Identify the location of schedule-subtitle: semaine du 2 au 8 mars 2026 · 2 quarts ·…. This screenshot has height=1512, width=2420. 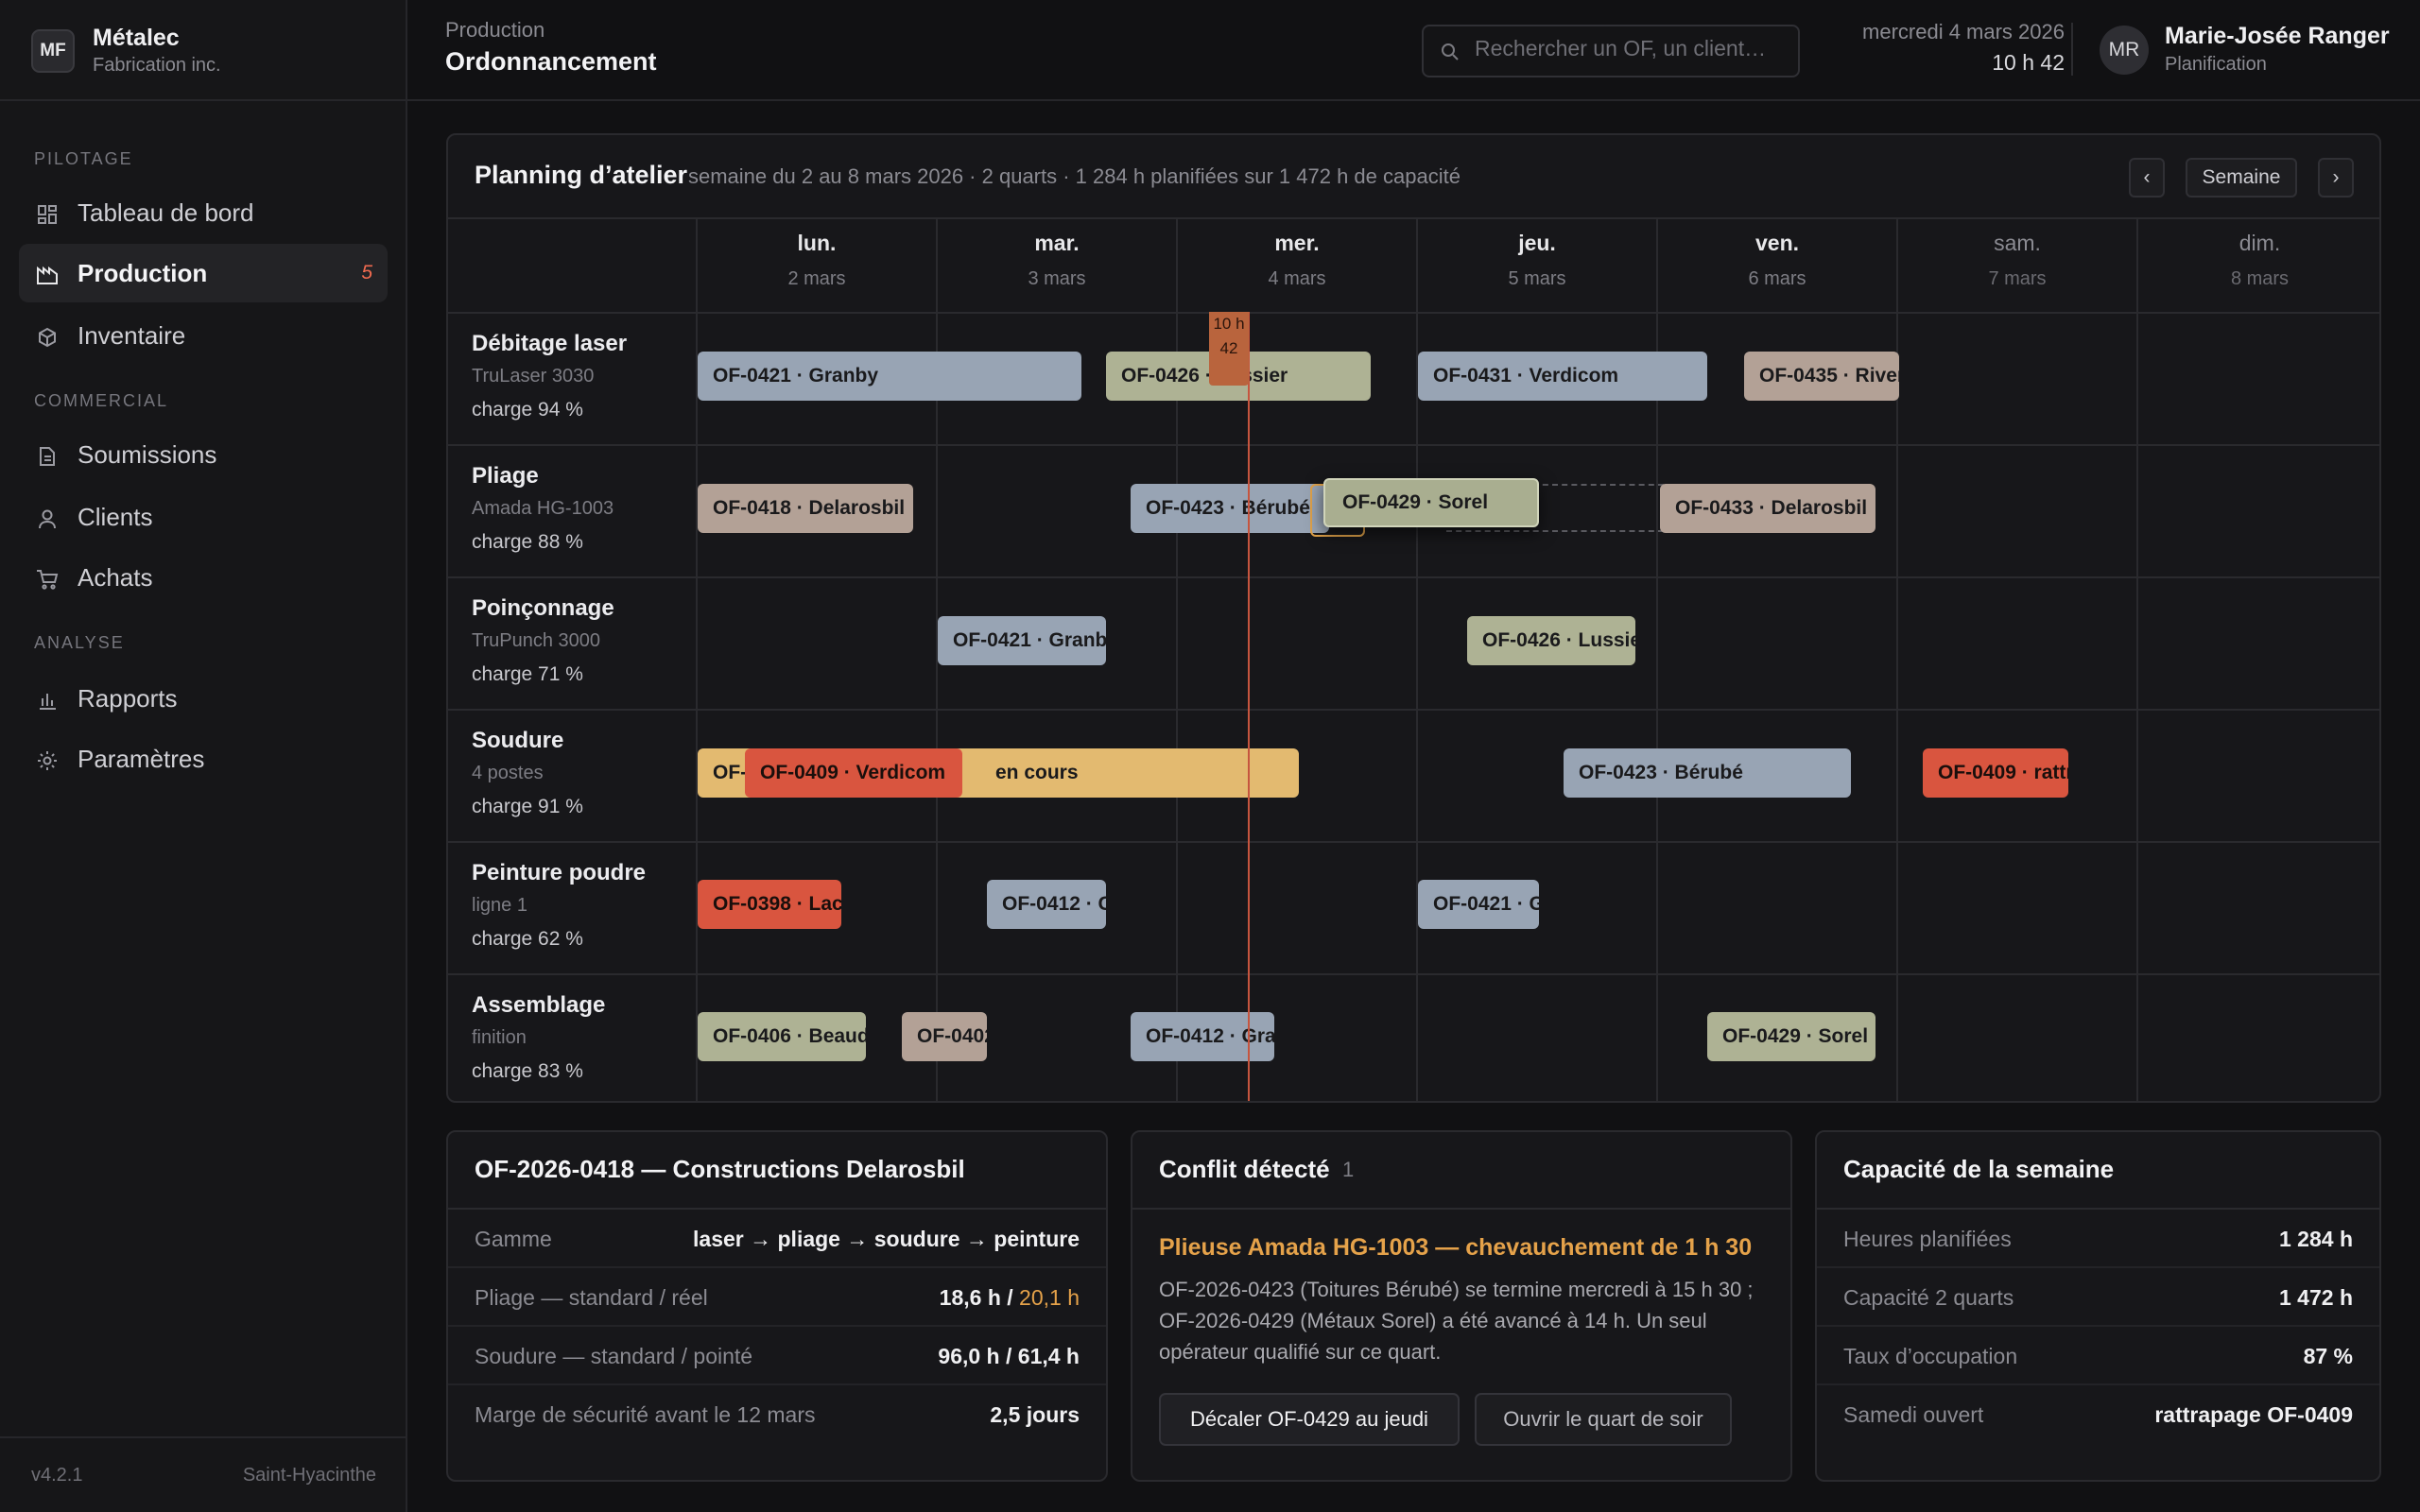
(1075, 176).